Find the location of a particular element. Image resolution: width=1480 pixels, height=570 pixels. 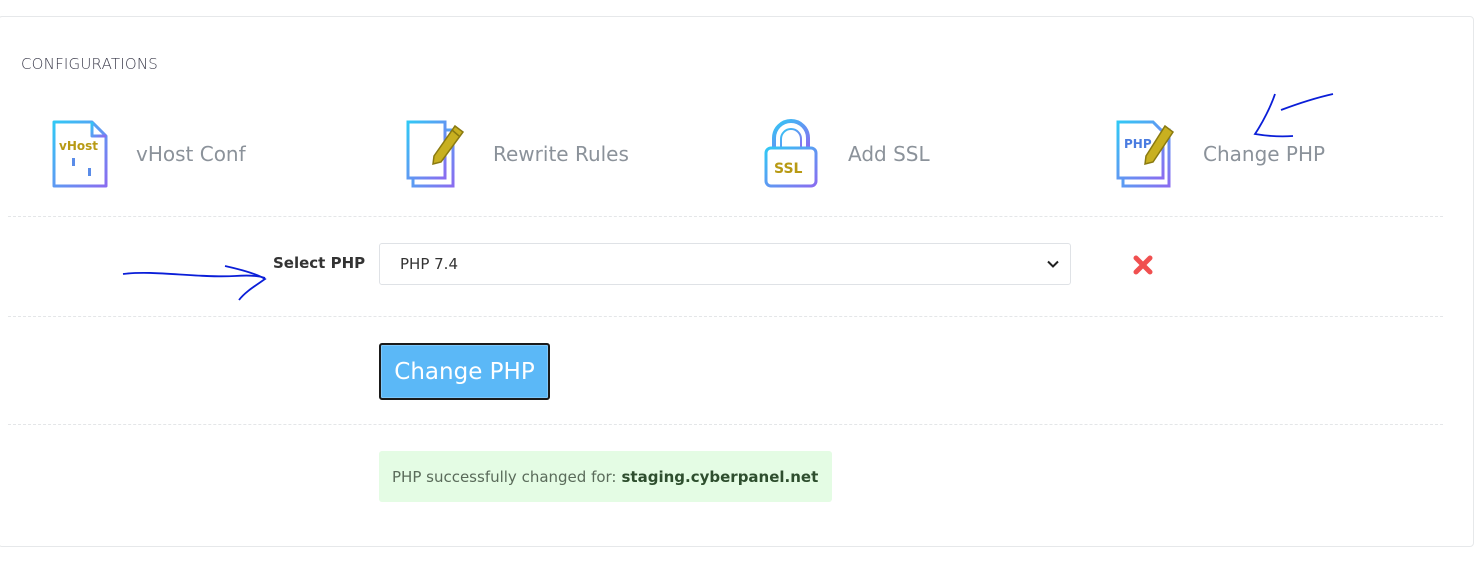

config-label: Change PHP is located at coordinates (1264, 154).